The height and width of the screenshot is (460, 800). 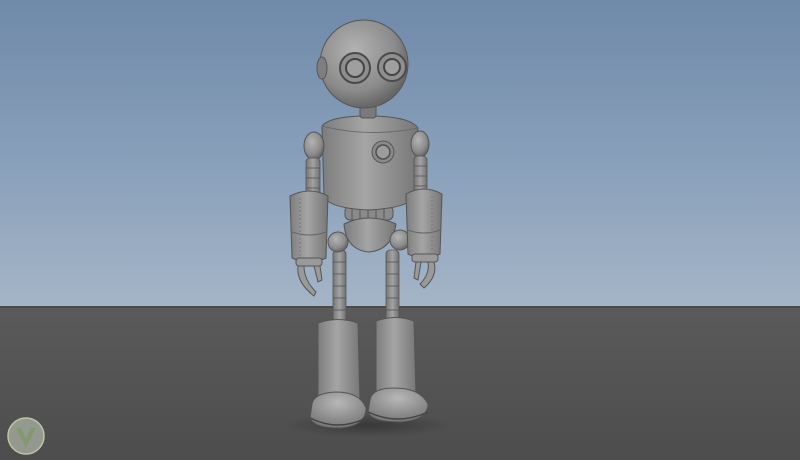 What do you see at coordinates (370, 163) in the screenshot?
I see `torso` at bounding box center [370, 163].